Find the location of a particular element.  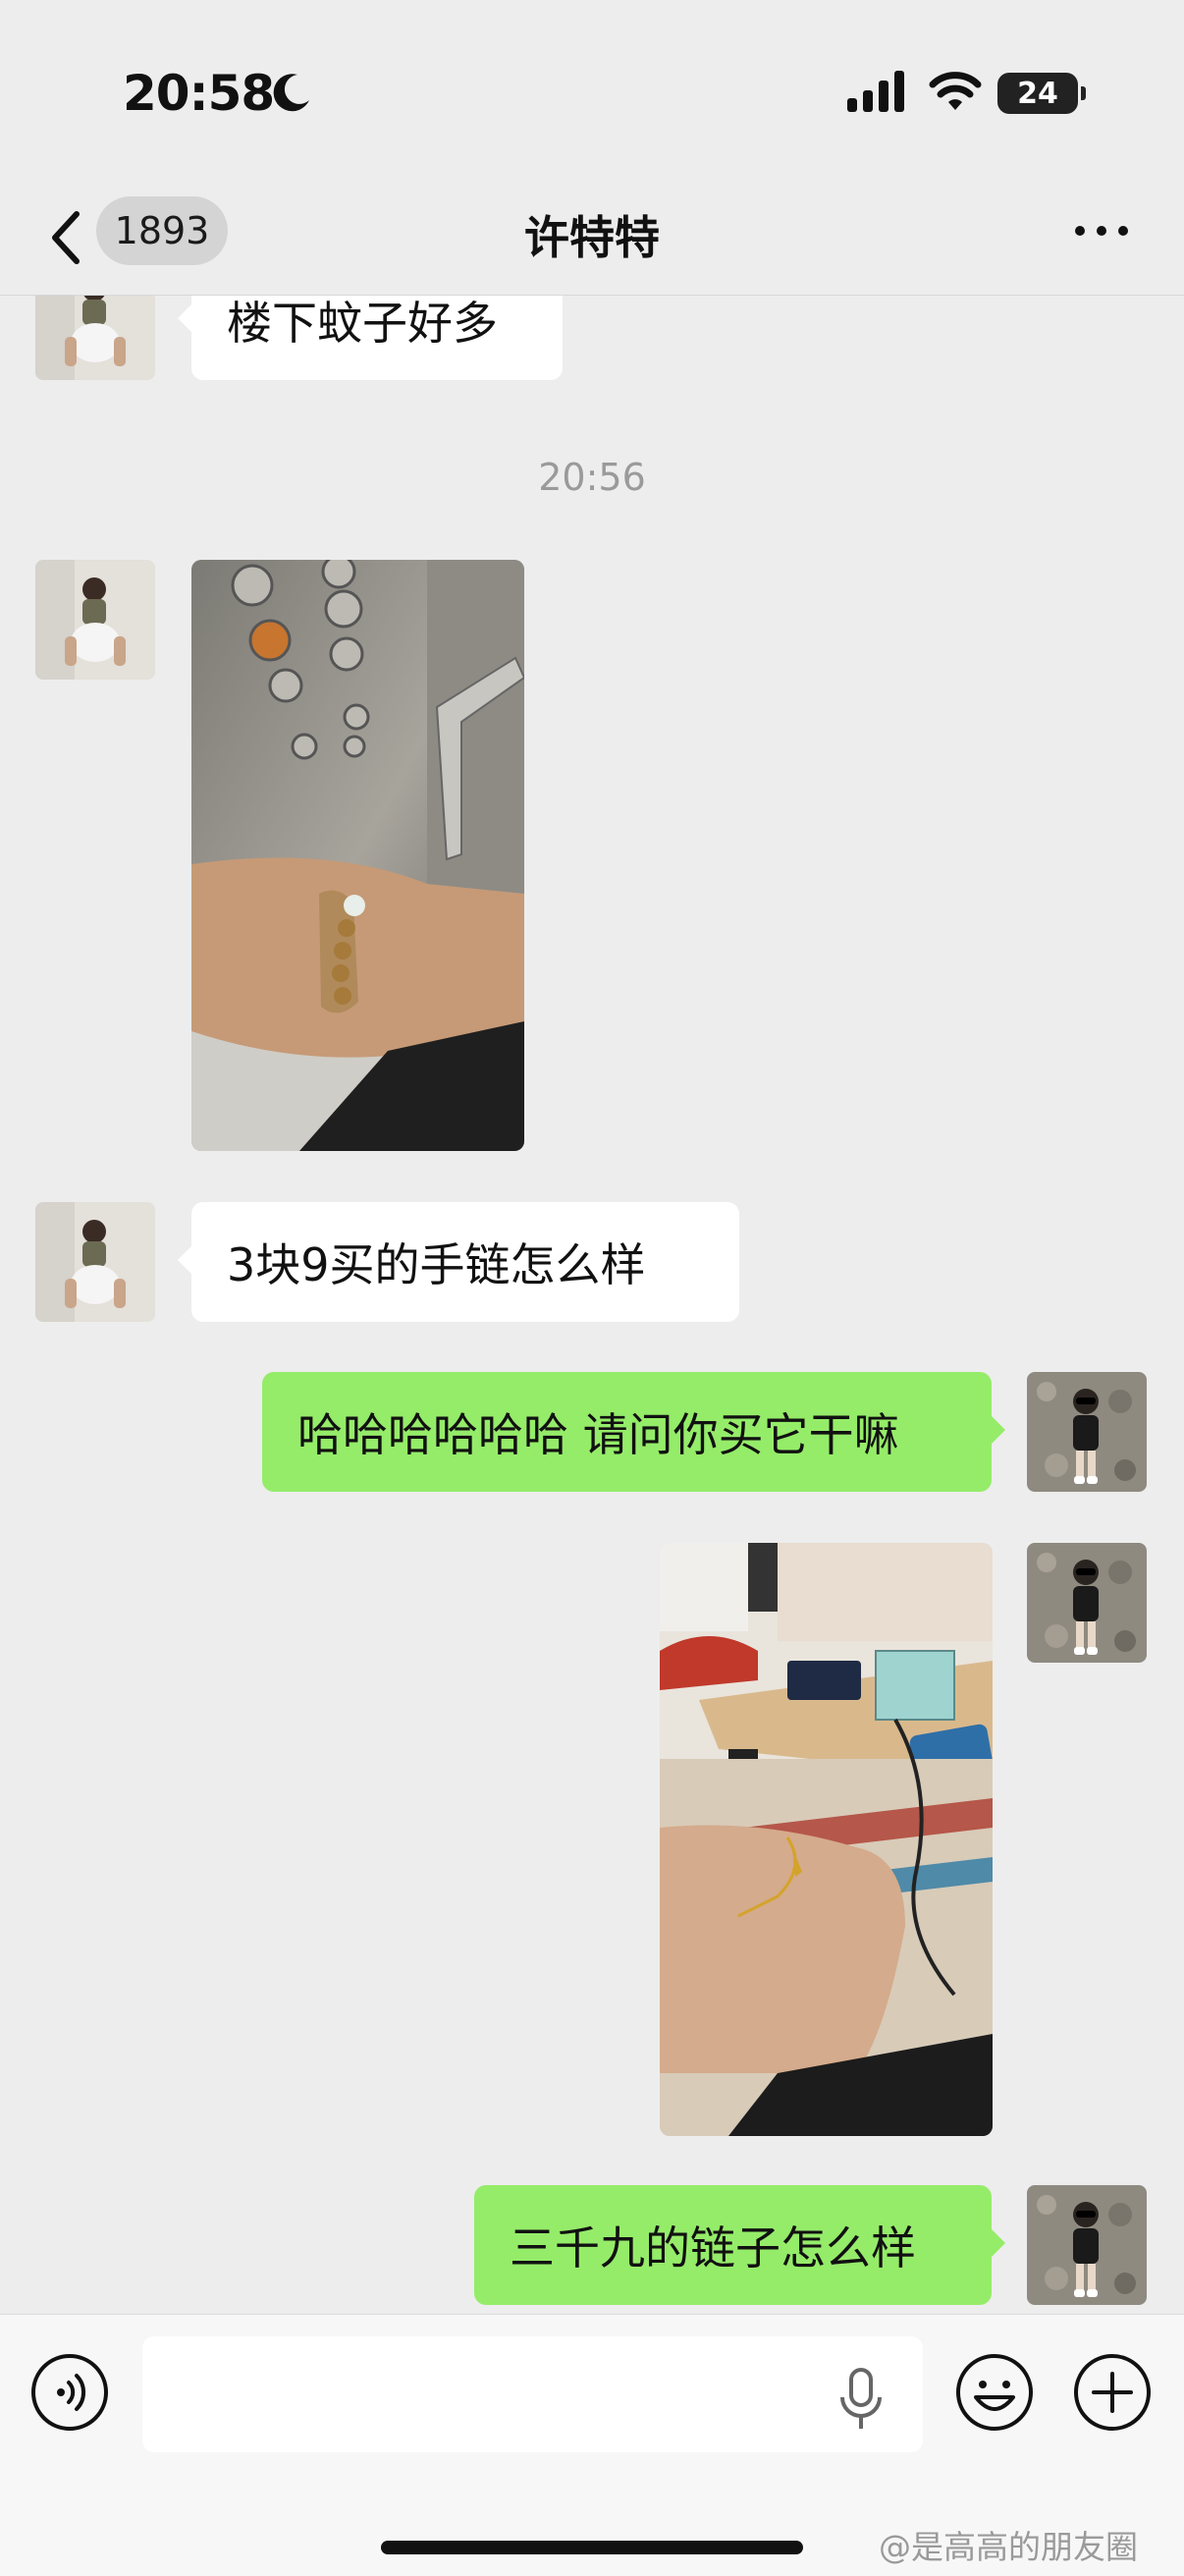

message-bubble-received: 楼下蚊子好多 is located at coordinates (370, 338).